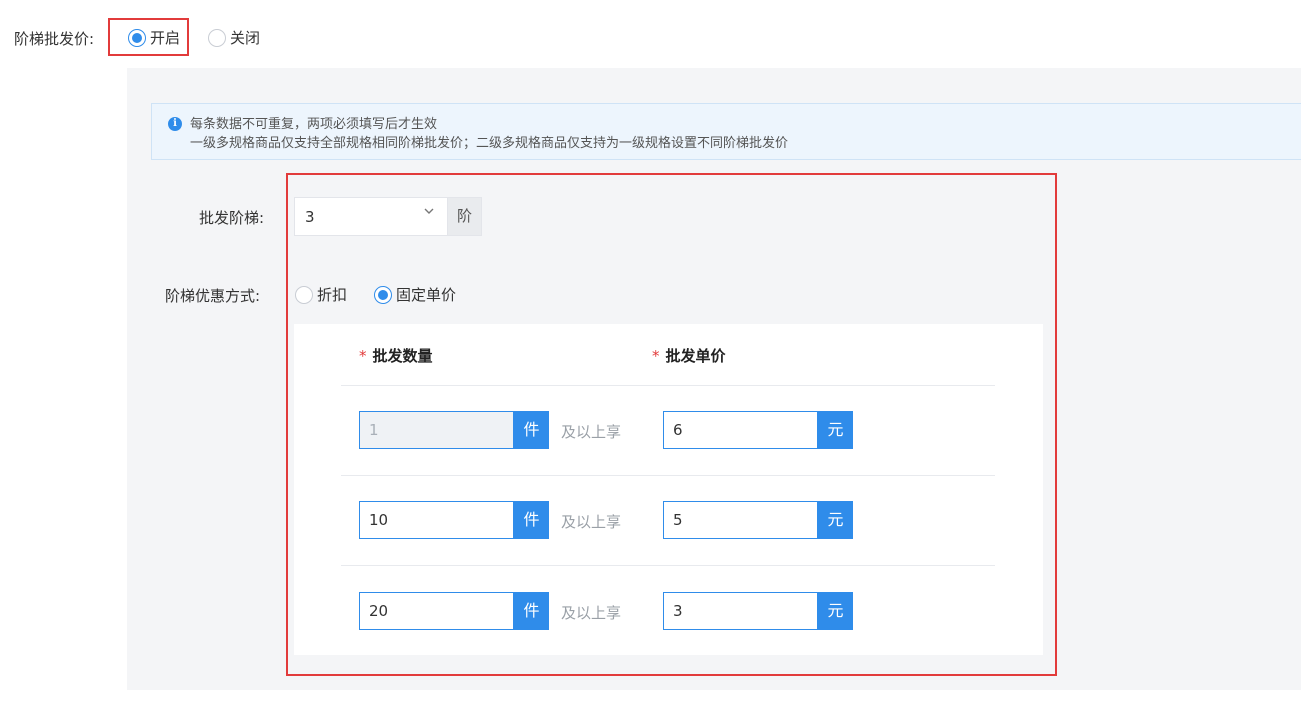  I want to click on price-unit-3: 元, so click(835, 611).